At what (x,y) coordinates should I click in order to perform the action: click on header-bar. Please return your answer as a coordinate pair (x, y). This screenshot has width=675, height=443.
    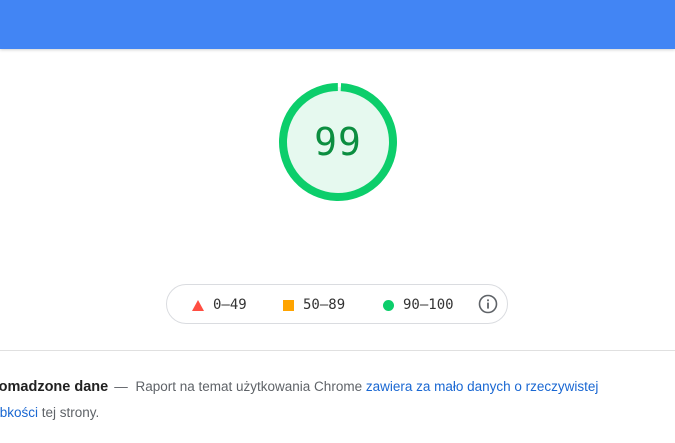
    Looking at the image, I should click on (337, 24).